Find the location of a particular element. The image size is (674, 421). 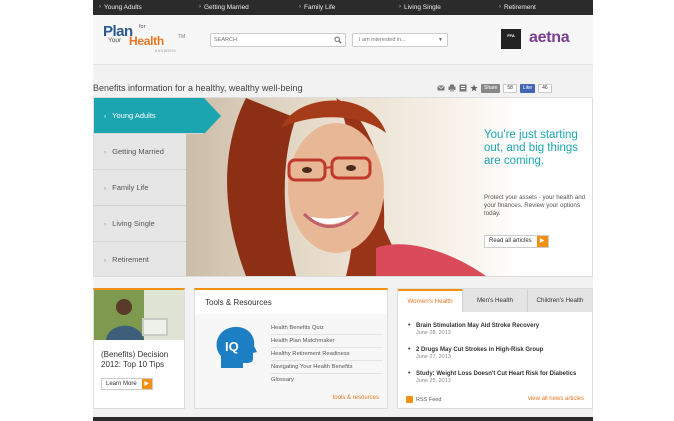

logo-your-text: Your is located at coordinates (115, 40).